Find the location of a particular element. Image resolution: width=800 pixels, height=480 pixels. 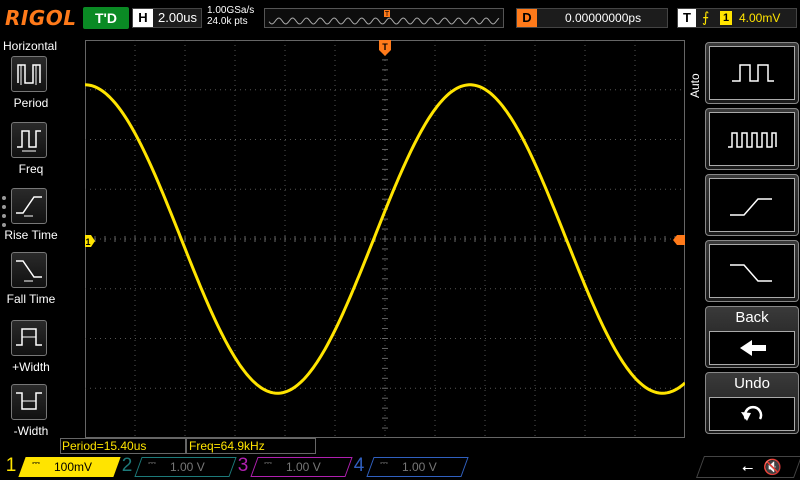

run-status-badge: T'D is located at coordinates (106, 18).